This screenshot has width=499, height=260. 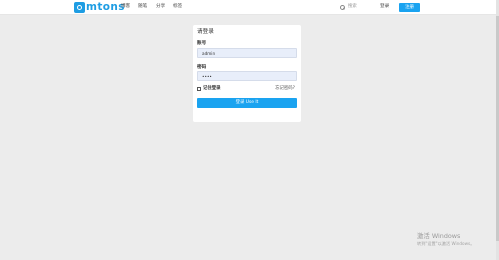 I want to click on logo-icon, so click(x=79, y=7).